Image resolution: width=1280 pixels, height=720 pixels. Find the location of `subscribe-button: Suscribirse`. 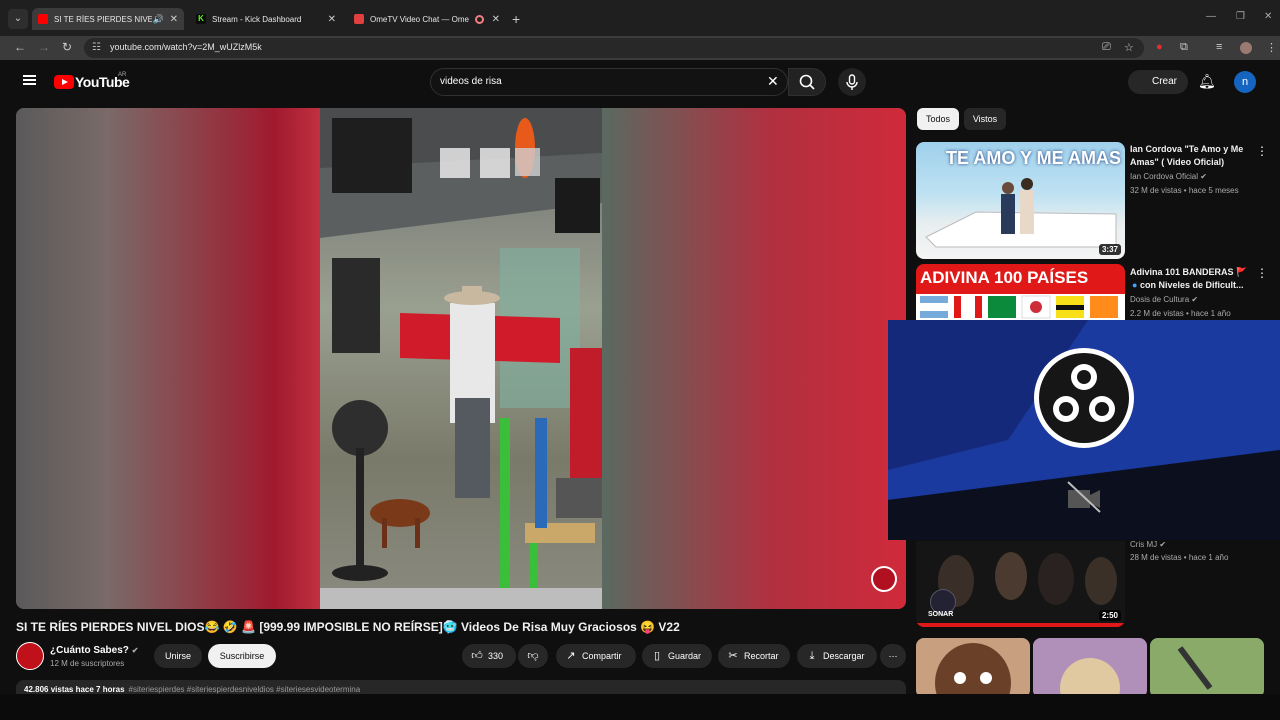

subscribe-button: Suscribirse is located at coordinates (242, 656).